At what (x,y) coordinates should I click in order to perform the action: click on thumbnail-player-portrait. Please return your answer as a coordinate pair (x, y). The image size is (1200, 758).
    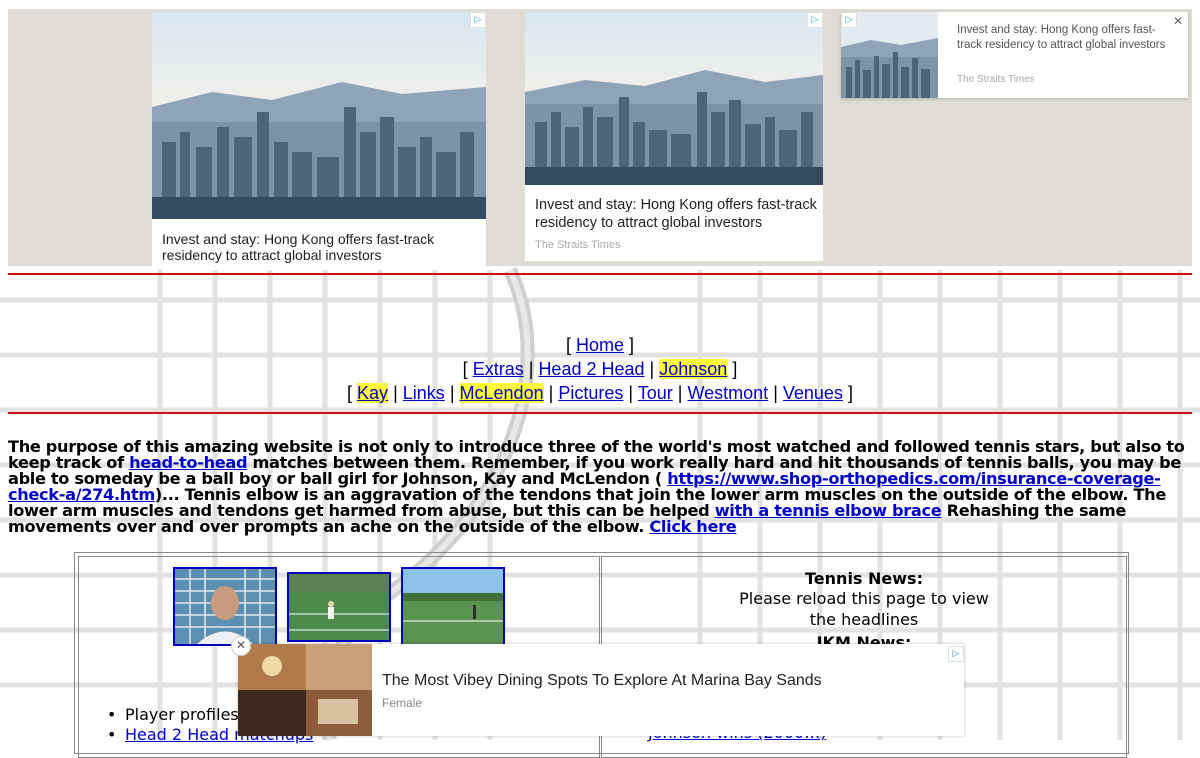
    Looking at the image, I should click on (225, 606).